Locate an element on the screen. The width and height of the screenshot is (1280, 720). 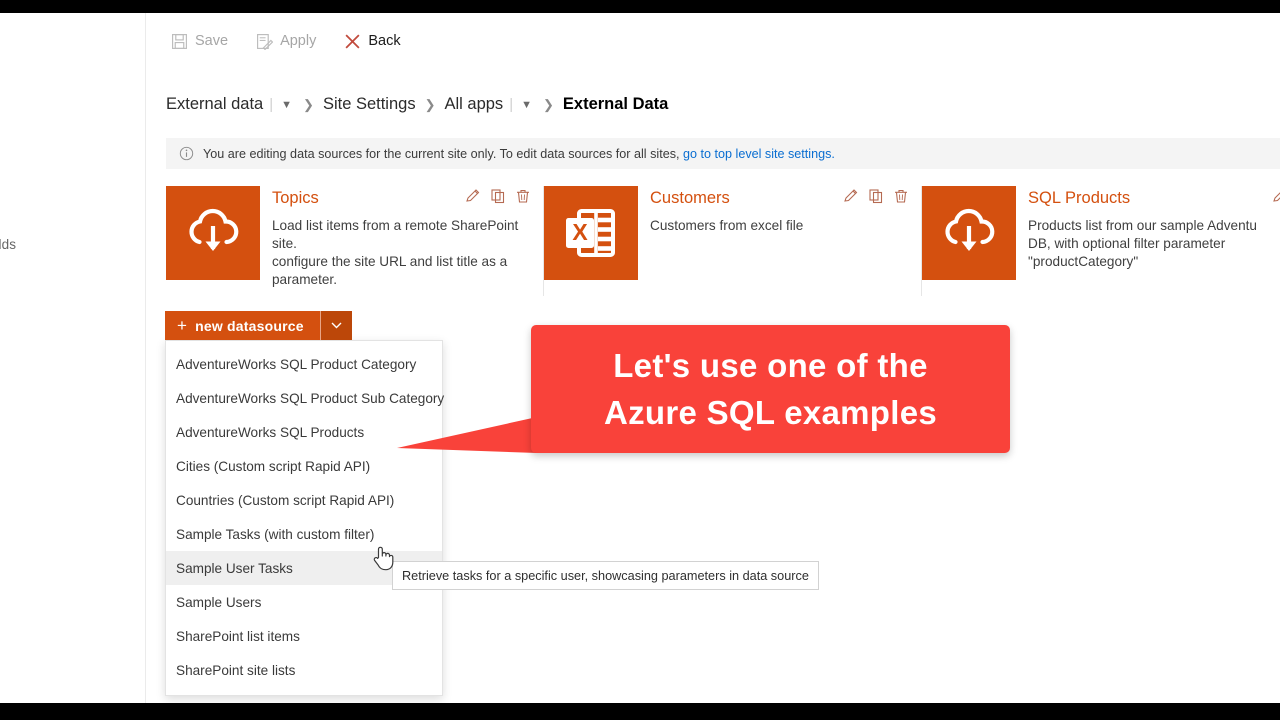
menu-item-label: AdventureWorks SQL Product Category is located at coordinates (296, 364).